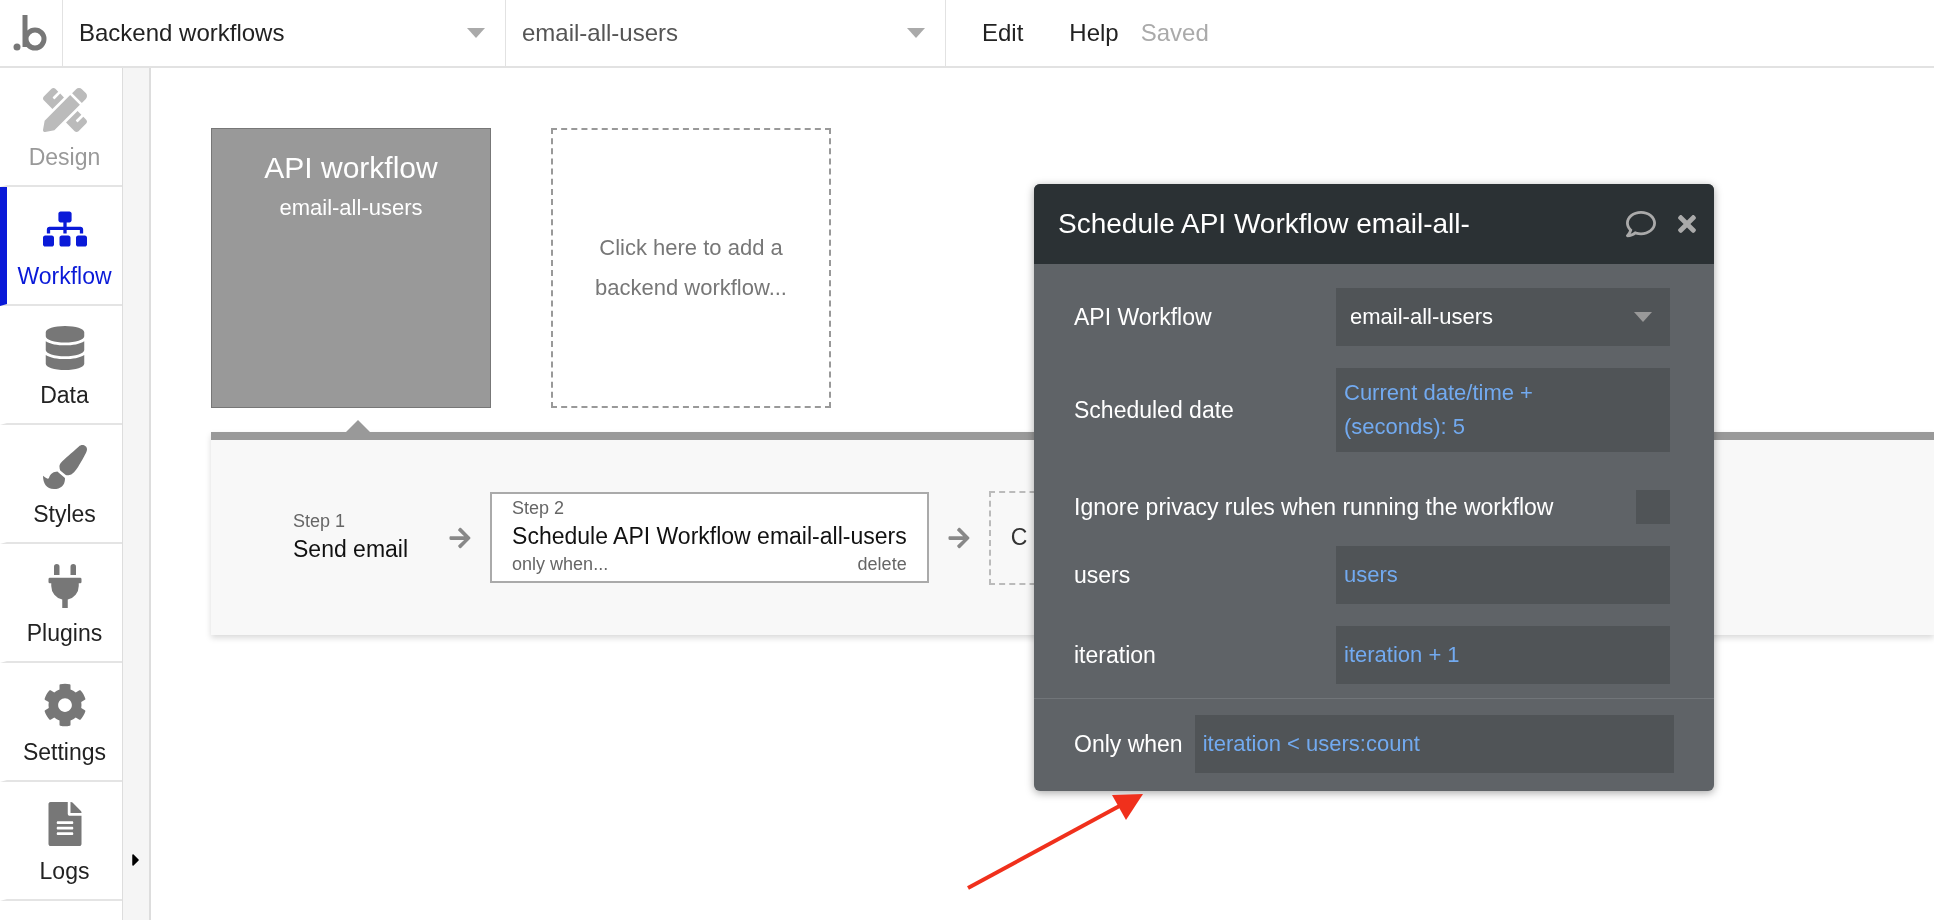  I want to click on comment-icon, so click(1641, 224).